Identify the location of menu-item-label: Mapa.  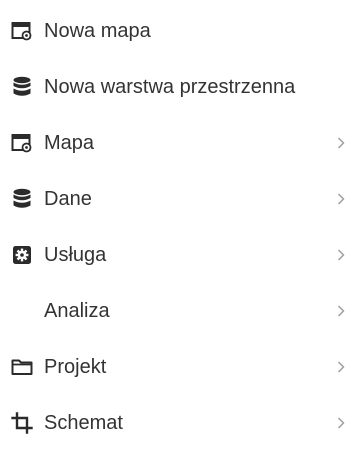
(69, 143).